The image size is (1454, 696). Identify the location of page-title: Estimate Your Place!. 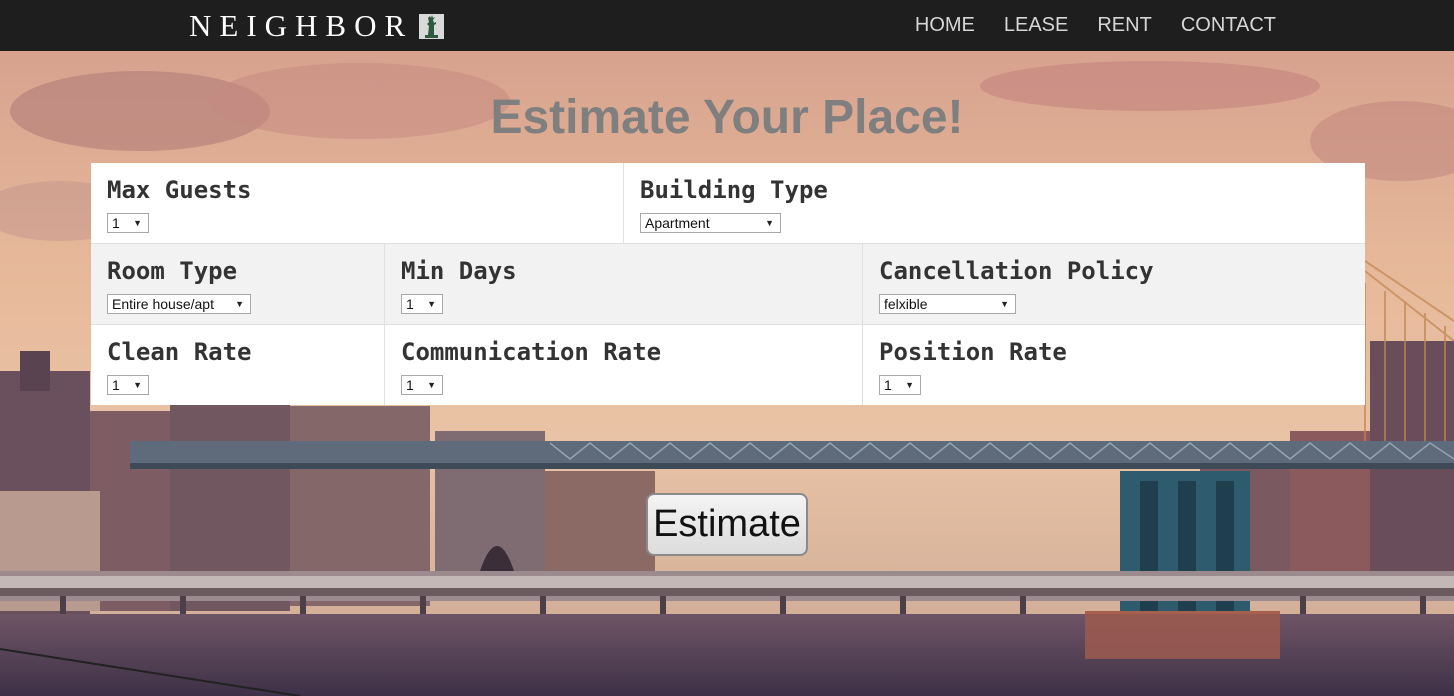
(727, 117).